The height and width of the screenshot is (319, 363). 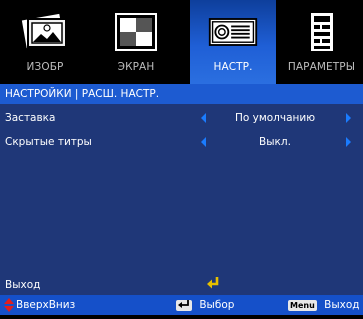 What do you see at coordinates (217, 305) in the screenshot?
I see `hint-select-label: Выбор` at bounding box center [217, 305].